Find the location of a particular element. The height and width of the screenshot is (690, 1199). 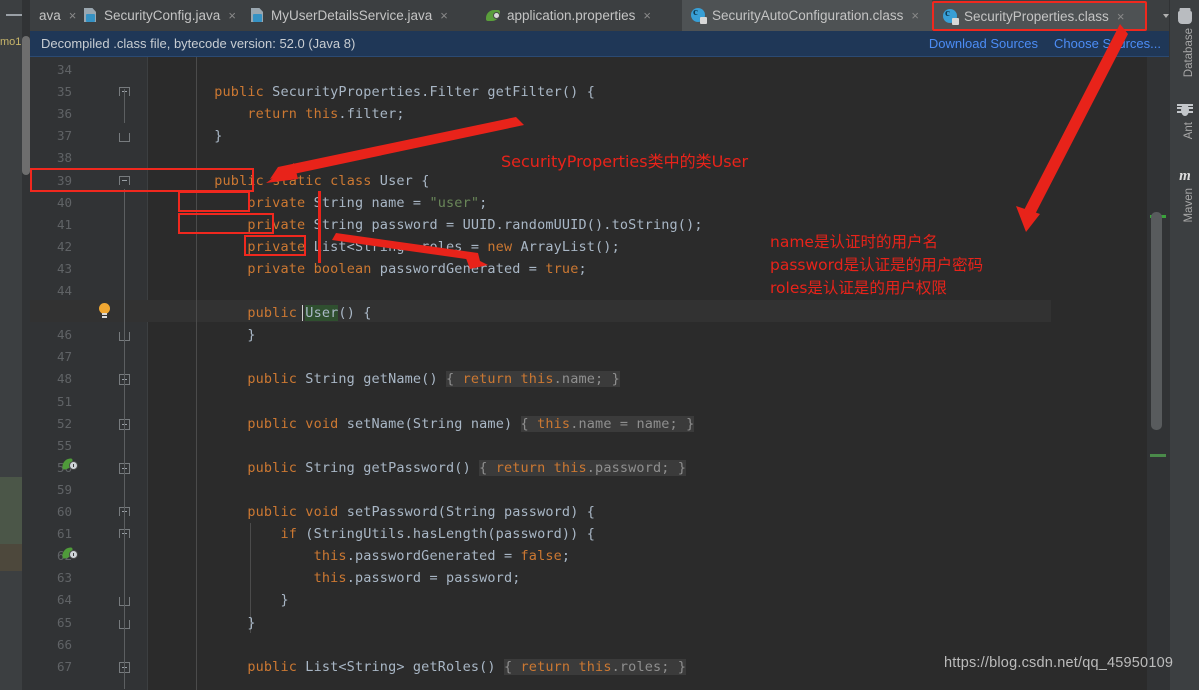

gutter-row: 41 is located at coordinates (89, 225).